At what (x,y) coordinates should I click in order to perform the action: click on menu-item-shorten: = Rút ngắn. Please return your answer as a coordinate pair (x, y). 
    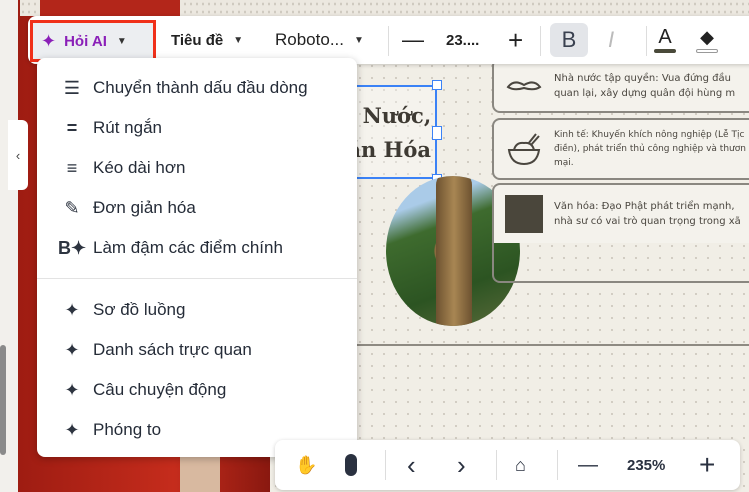
    Looking at the image, I should click on (197, 128).